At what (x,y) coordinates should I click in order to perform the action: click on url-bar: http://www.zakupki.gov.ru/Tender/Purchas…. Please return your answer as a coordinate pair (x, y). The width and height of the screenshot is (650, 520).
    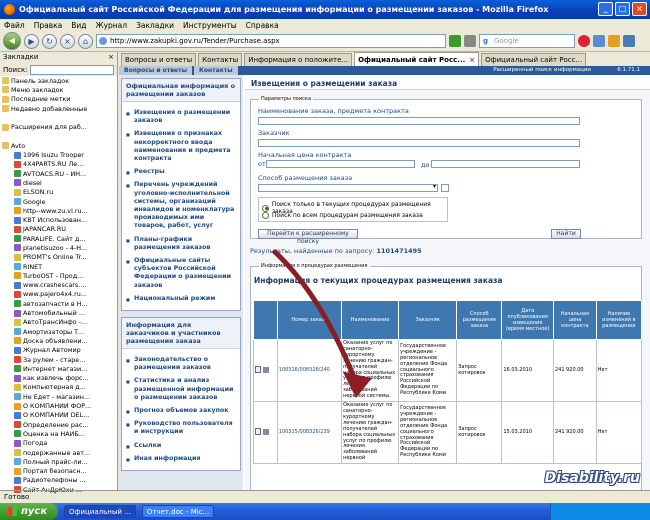
    Looking at the image, I should click on (271, 41).